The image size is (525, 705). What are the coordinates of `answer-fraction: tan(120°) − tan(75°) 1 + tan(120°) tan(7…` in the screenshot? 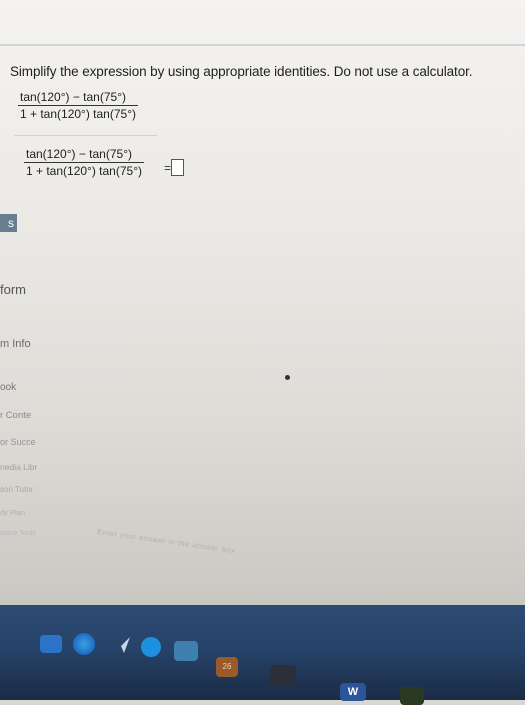 It's located at (84, 162).